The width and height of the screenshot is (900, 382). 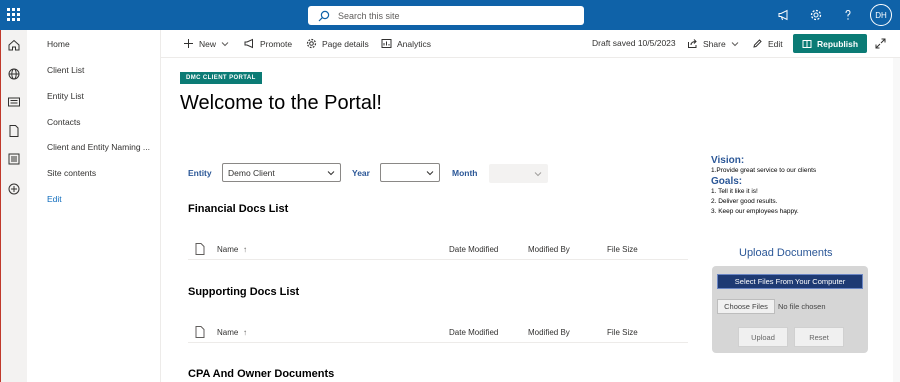 What do you see at coordinates (14, 15) in the screenshot?
I see `app-launcher-icon` at bounding box center [14, 15].